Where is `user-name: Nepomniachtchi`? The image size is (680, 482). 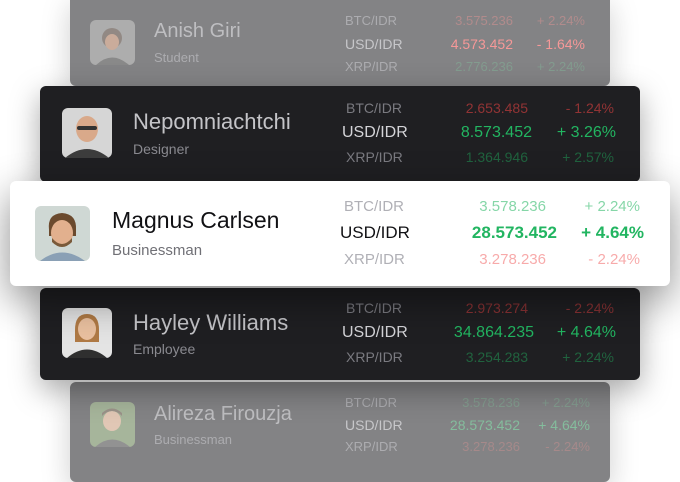 user-name: Nepomniachtchi is located at coordinates (212, 121).